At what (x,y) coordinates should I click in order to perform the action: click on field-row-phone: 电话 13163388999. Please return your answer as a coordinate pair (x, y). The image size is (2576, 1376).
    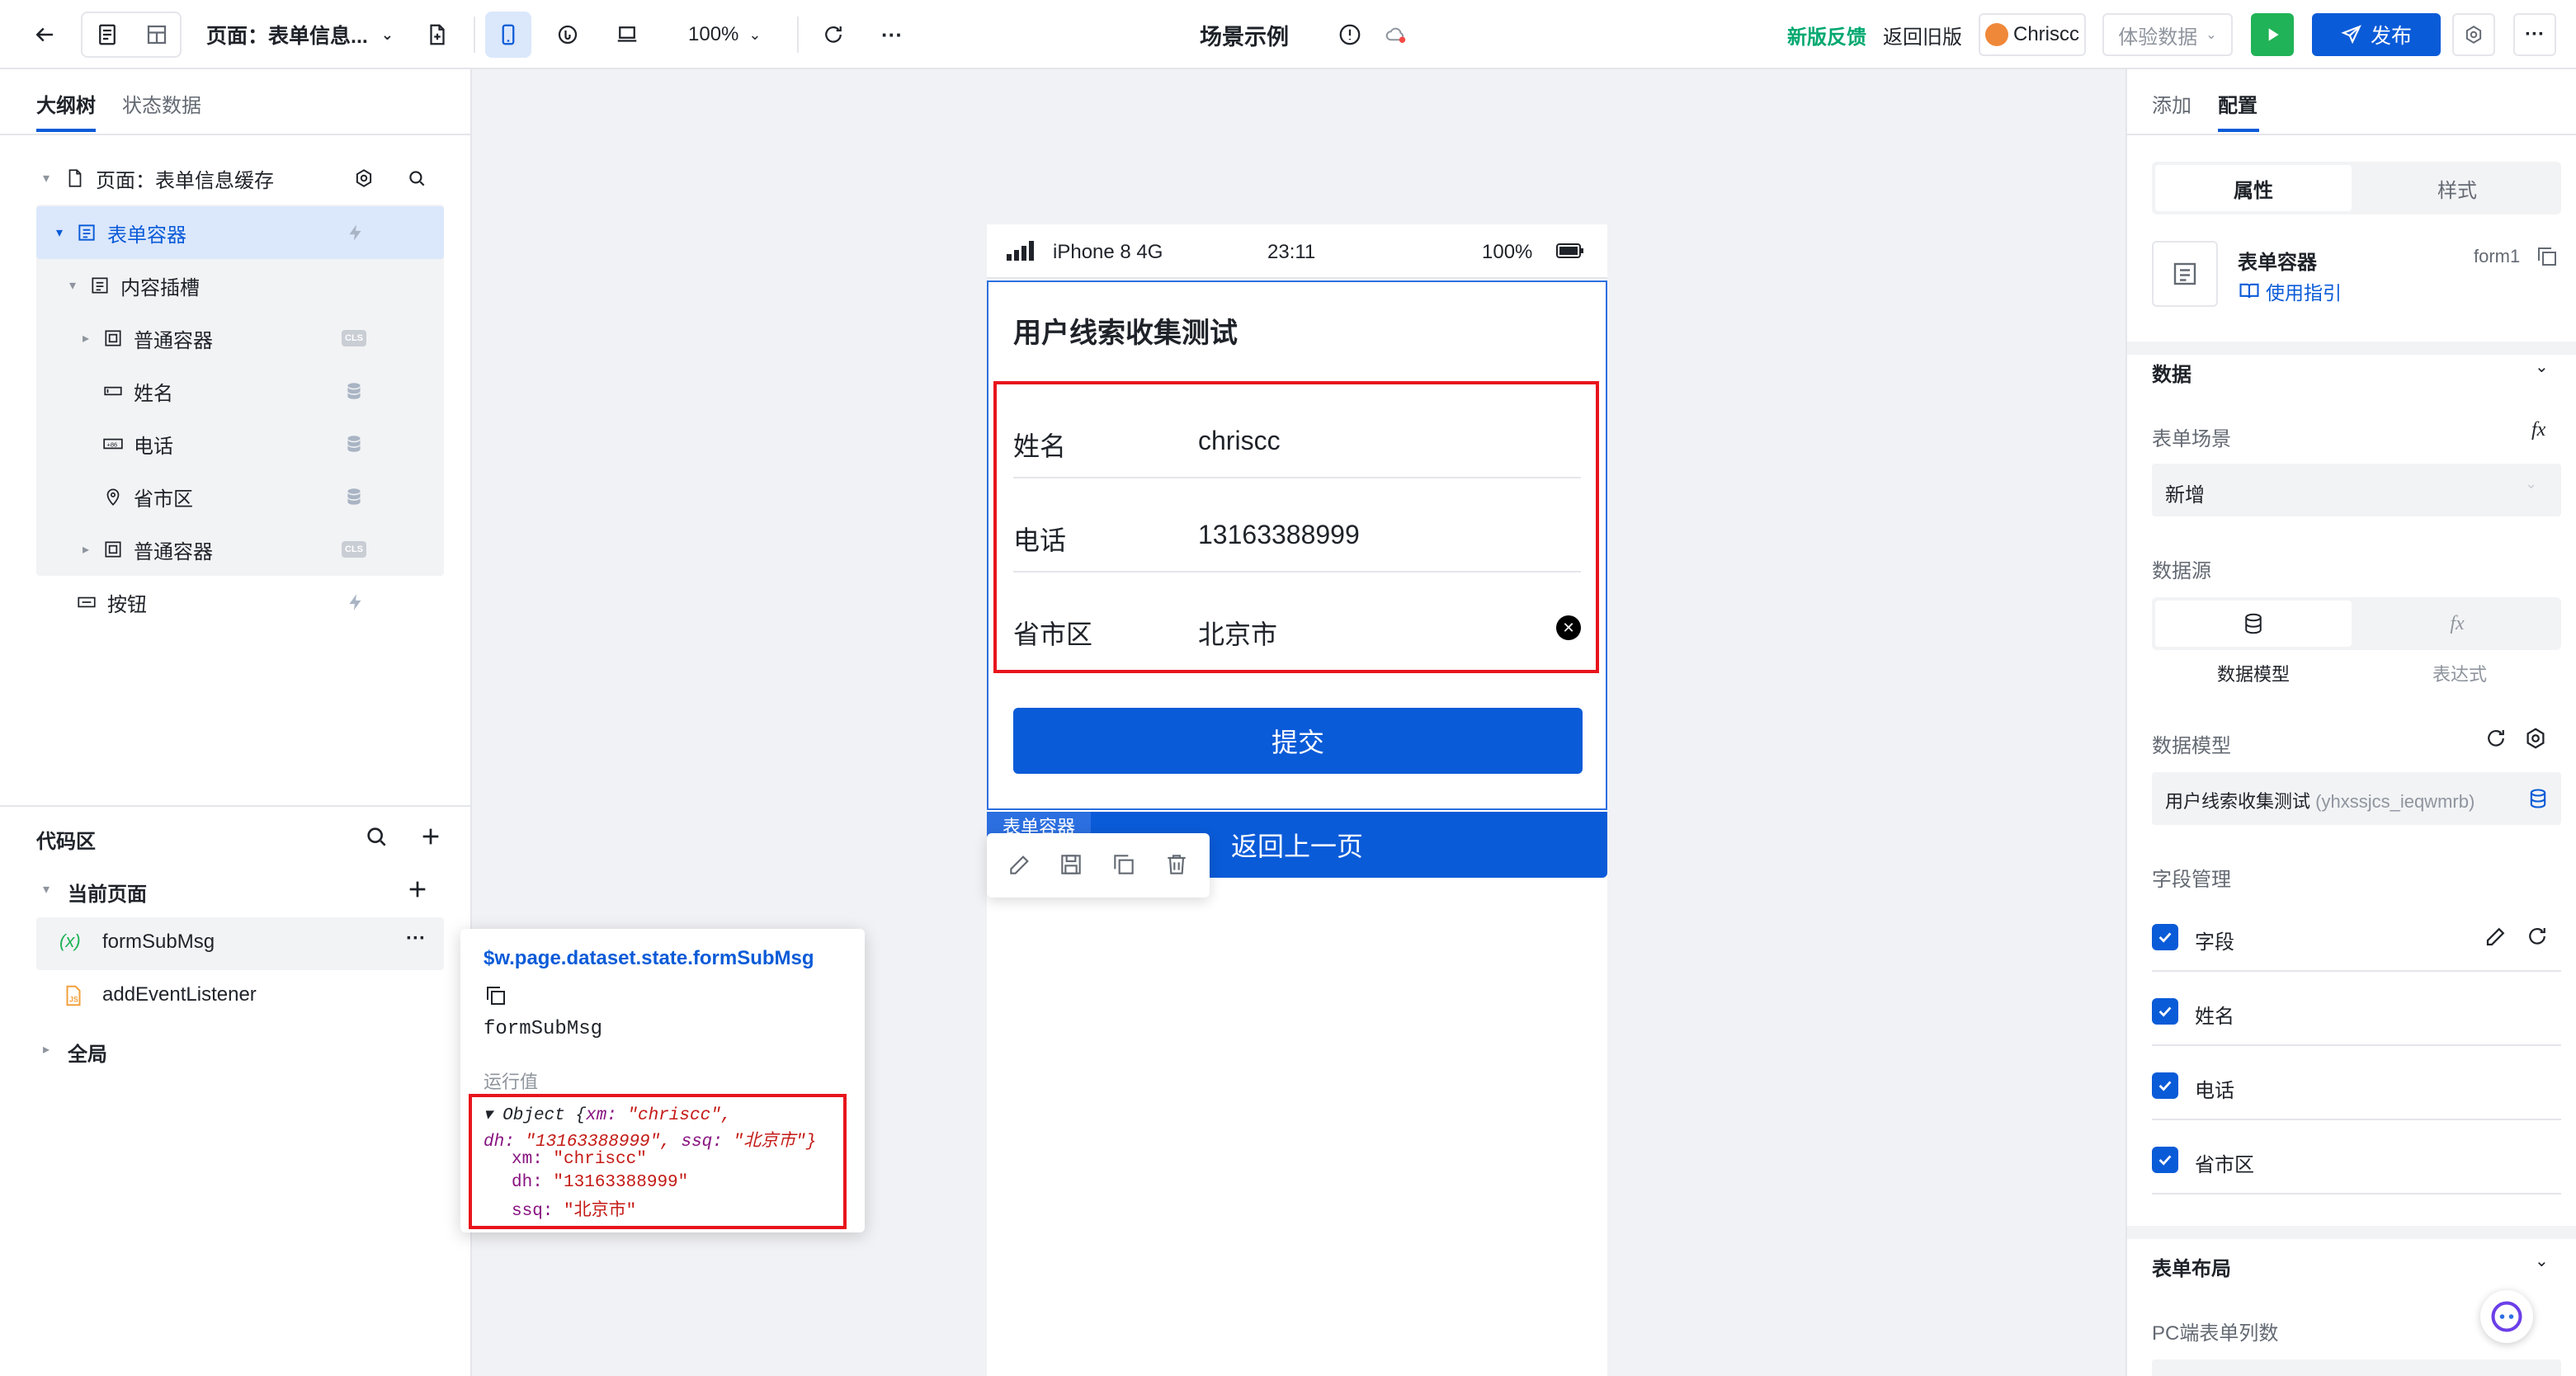
    Looking at the image, I should click on (1297, 533).